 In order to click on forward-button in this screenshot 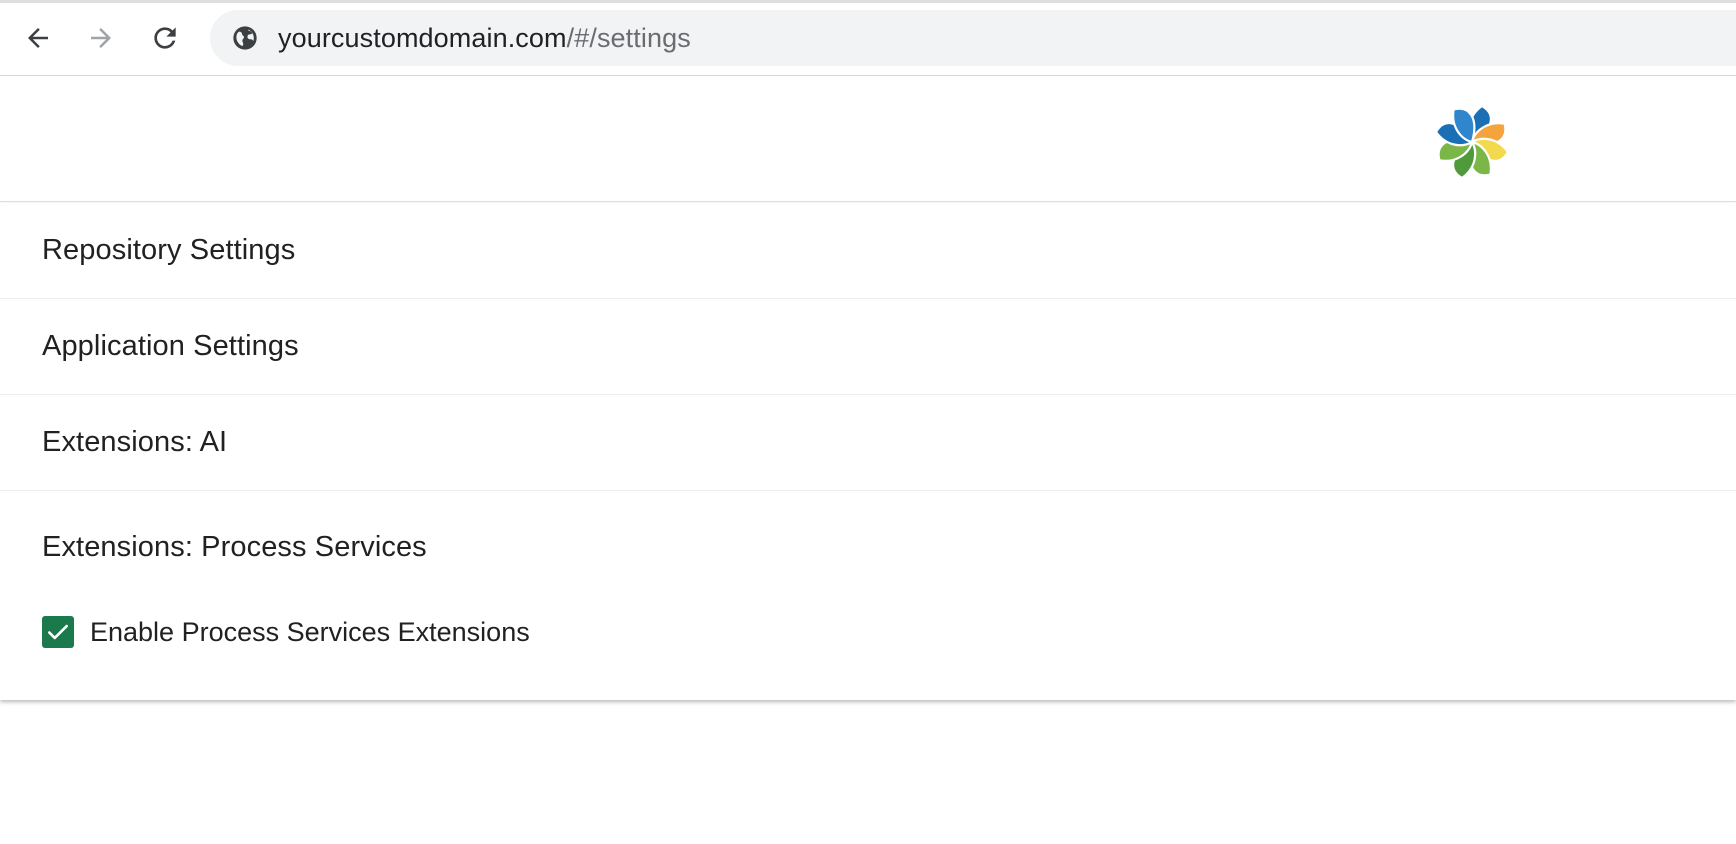, I will do `click(101, 38)`.